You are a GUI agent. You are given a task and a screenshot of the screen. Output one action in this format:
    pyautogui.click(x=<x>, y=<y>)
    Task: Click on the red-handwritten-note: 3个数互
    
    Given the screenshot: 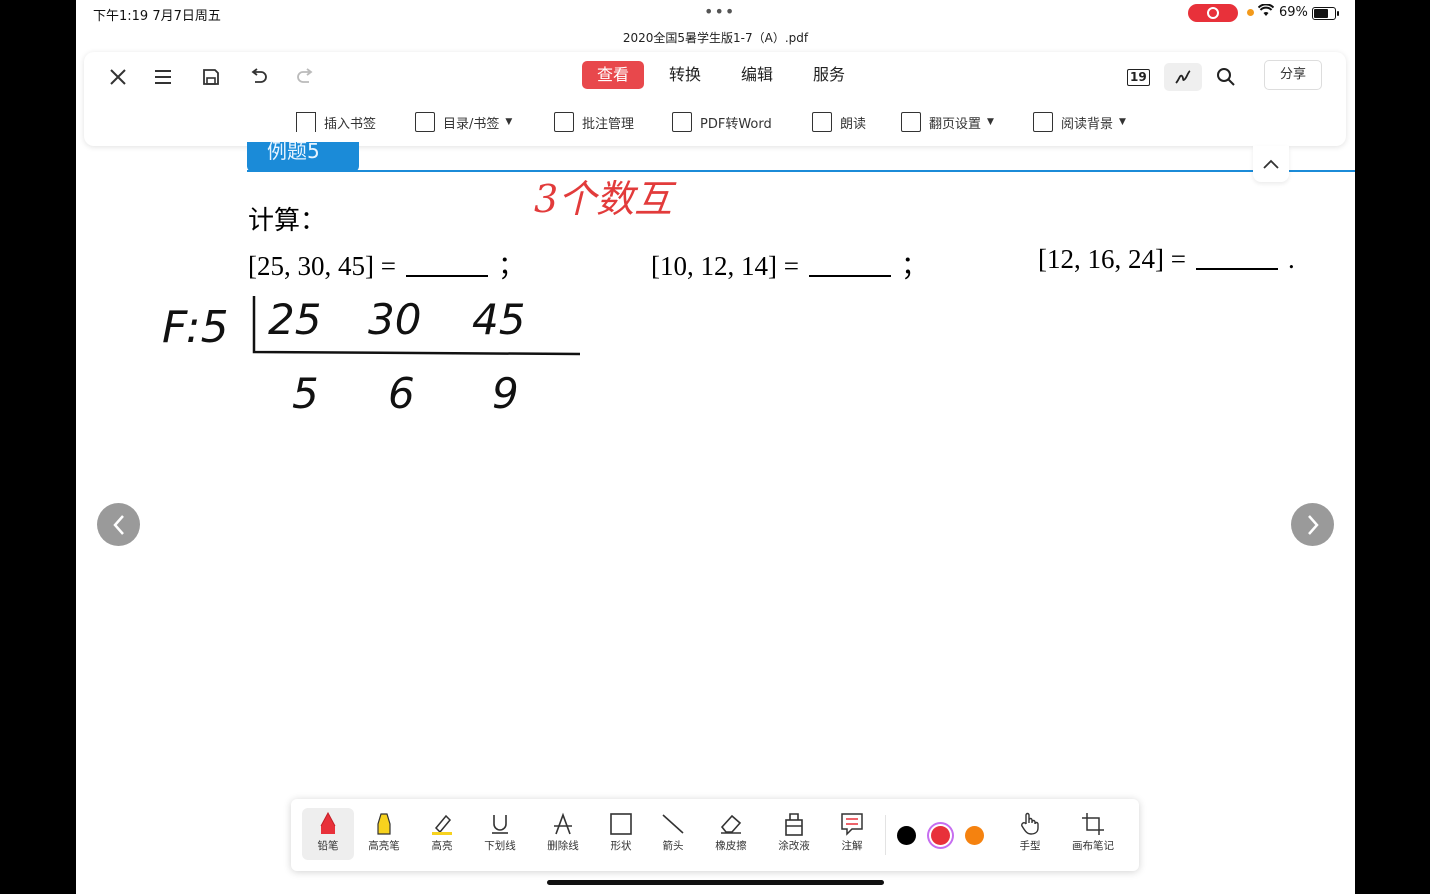 What is the action you would take?
    pyautogui.click(x=605, y=199)
    